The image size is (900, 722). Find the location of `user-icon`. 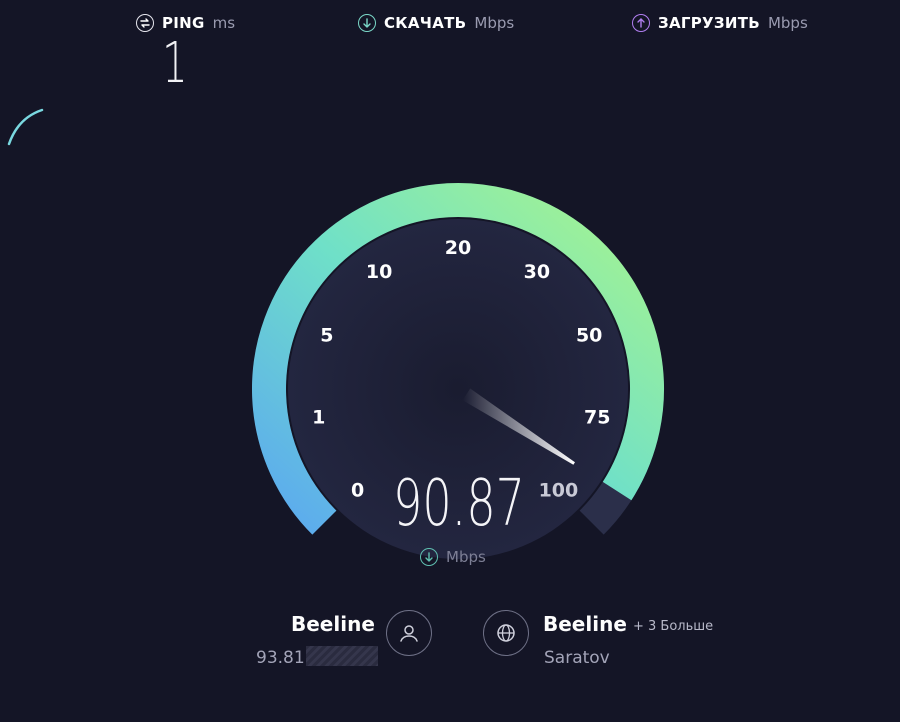

user-icon is located at coordinates (409, 633).